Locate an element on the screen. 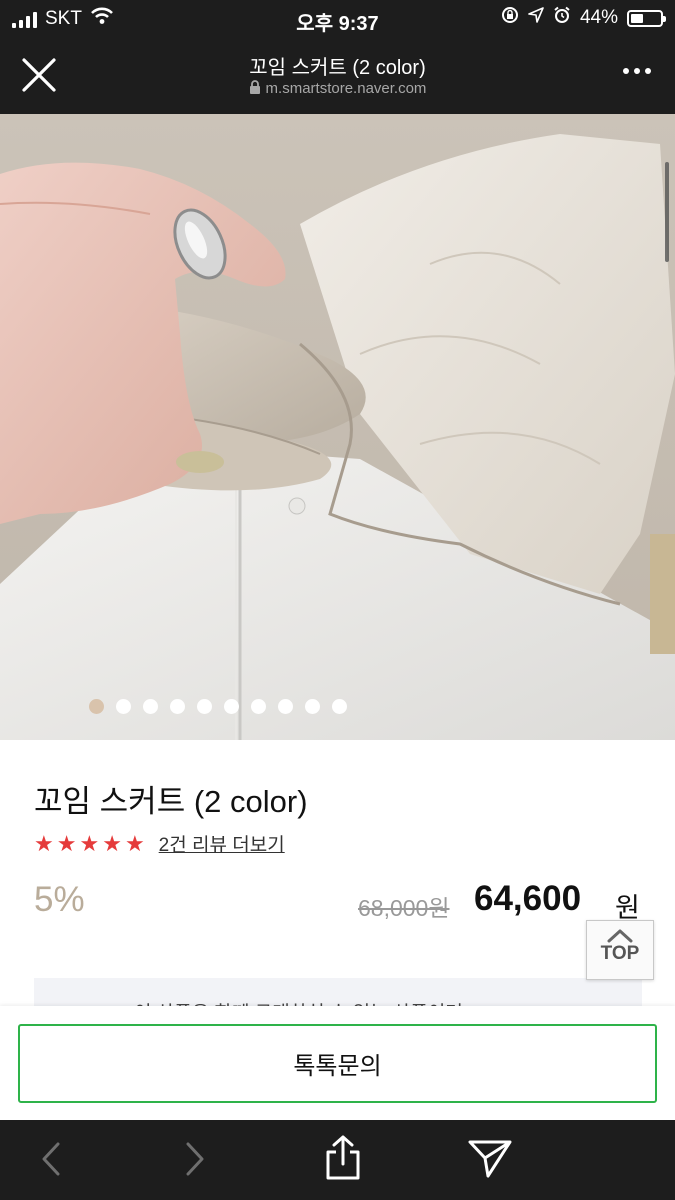  talk-inquiry-button: 톡톡문의 is located at coordinates (337, 1063).